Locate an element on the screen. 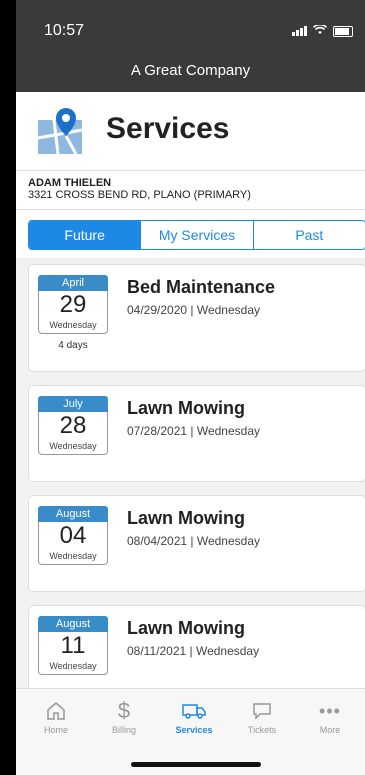 The width and height of the screenshot is (365, 775). tabbar-billing-label: Billing is located at coordinates (123, 730).